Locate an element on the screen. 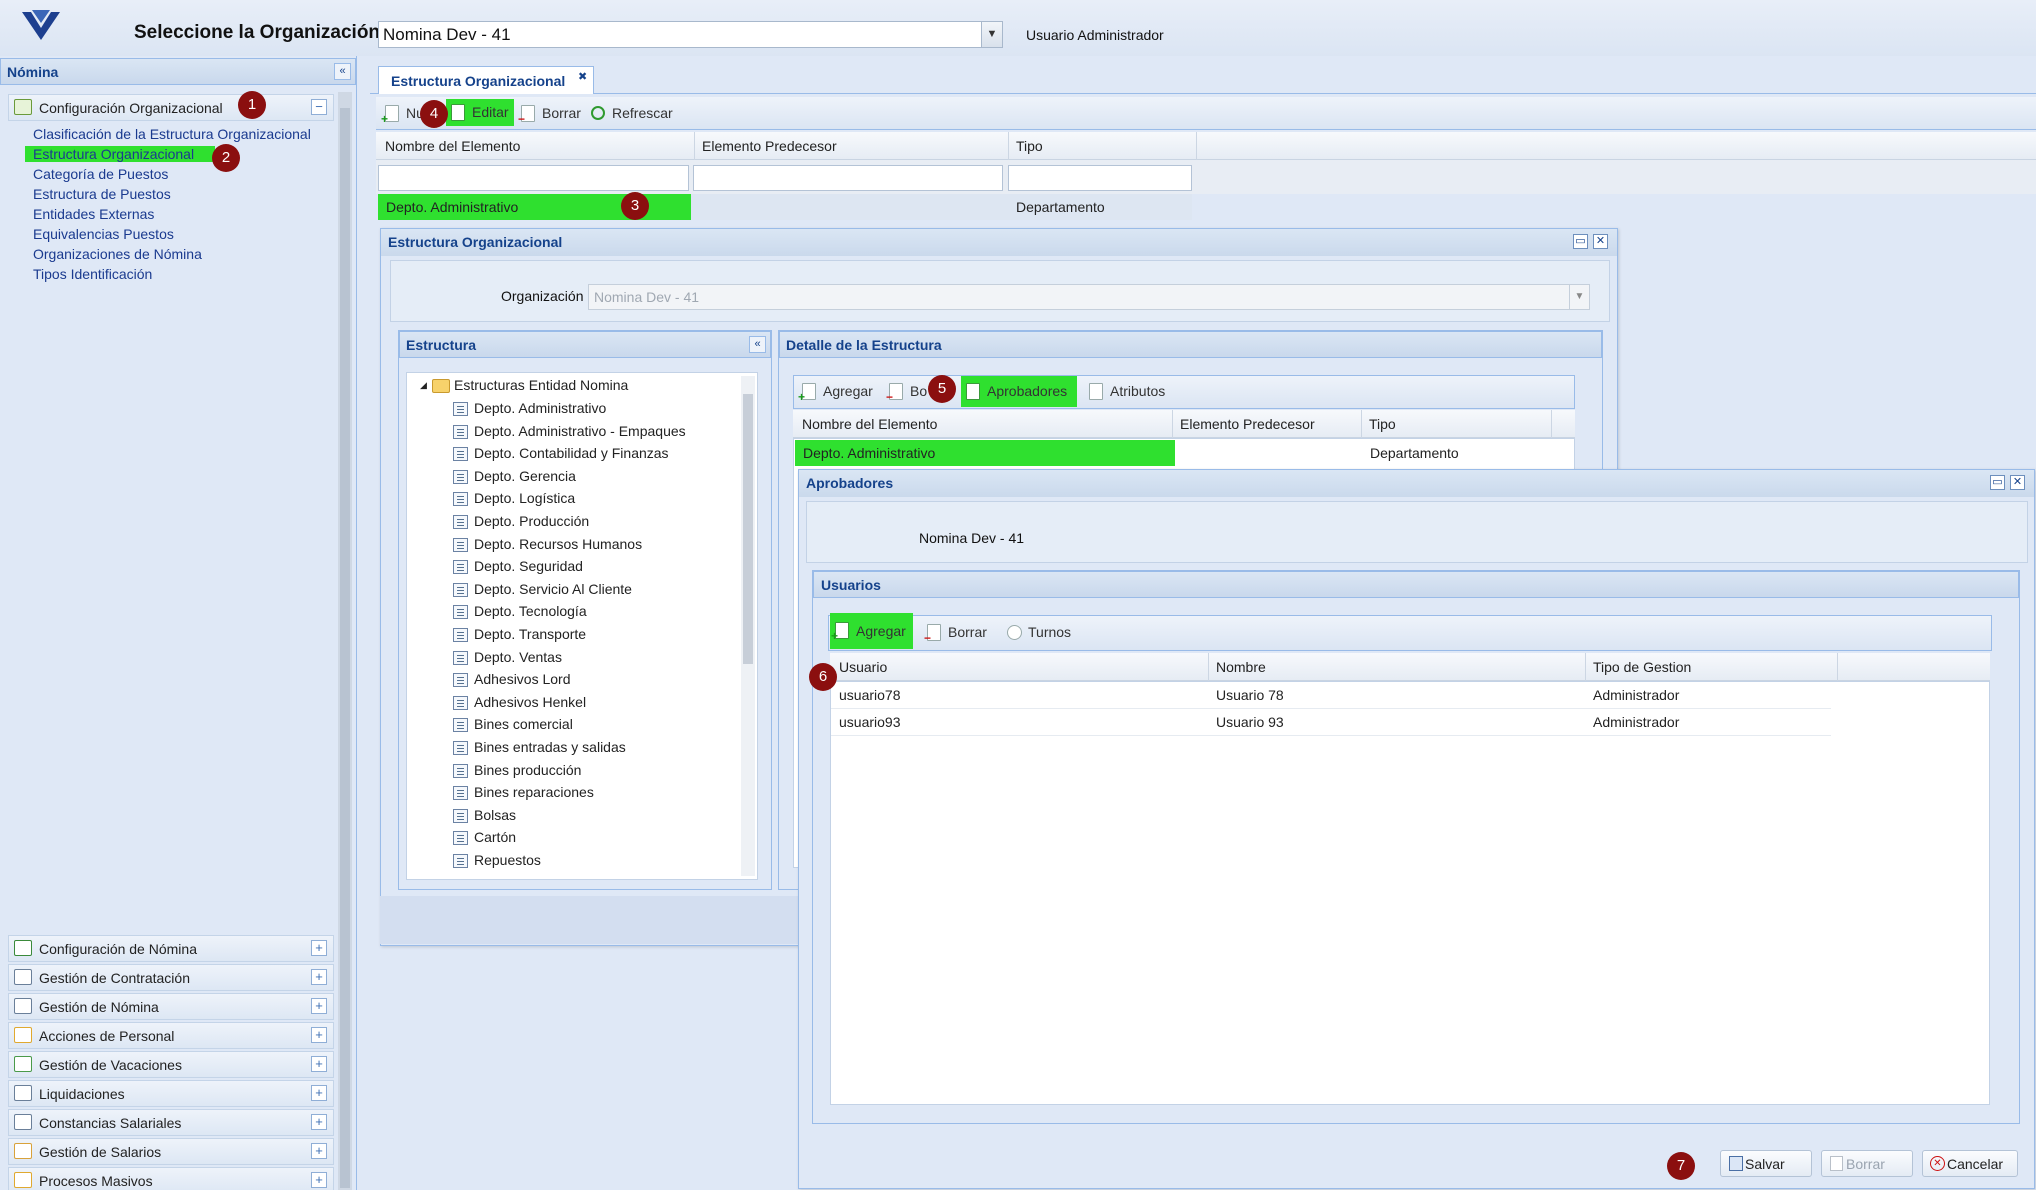 Image resolution: width=2036 pixels, height=1190 pixels. close-tab-icon: ✖ is located at coordinates (582, 76).